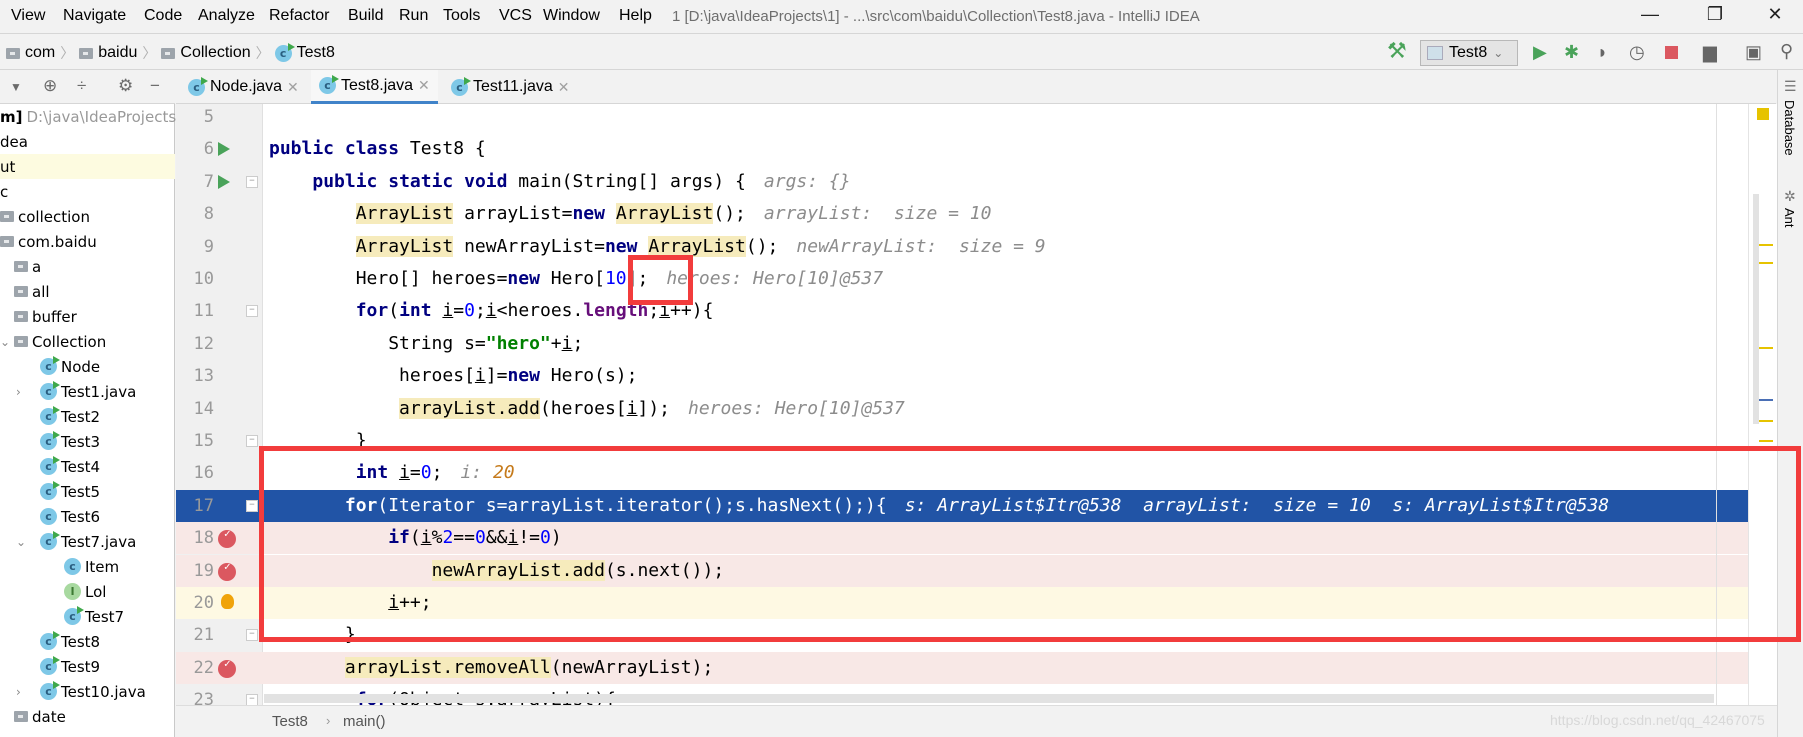  I want to click on tree-item: c Node, so click(87, 366).